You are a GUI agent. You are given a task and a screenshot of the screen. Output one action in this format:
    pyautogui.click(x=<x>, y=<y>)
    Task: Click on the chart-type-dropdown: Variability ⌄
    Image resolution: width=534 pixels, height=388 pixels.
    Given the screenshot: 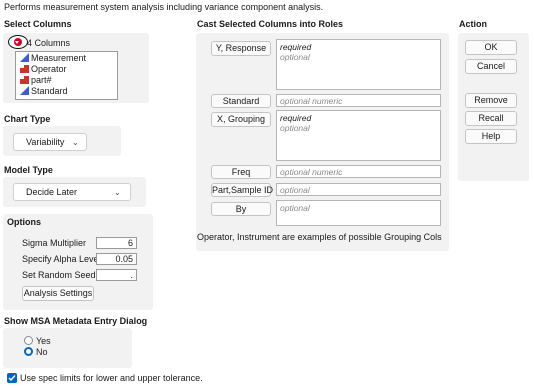 What is the action you would take?
    pyautogui.click(x=50, y=142)
    